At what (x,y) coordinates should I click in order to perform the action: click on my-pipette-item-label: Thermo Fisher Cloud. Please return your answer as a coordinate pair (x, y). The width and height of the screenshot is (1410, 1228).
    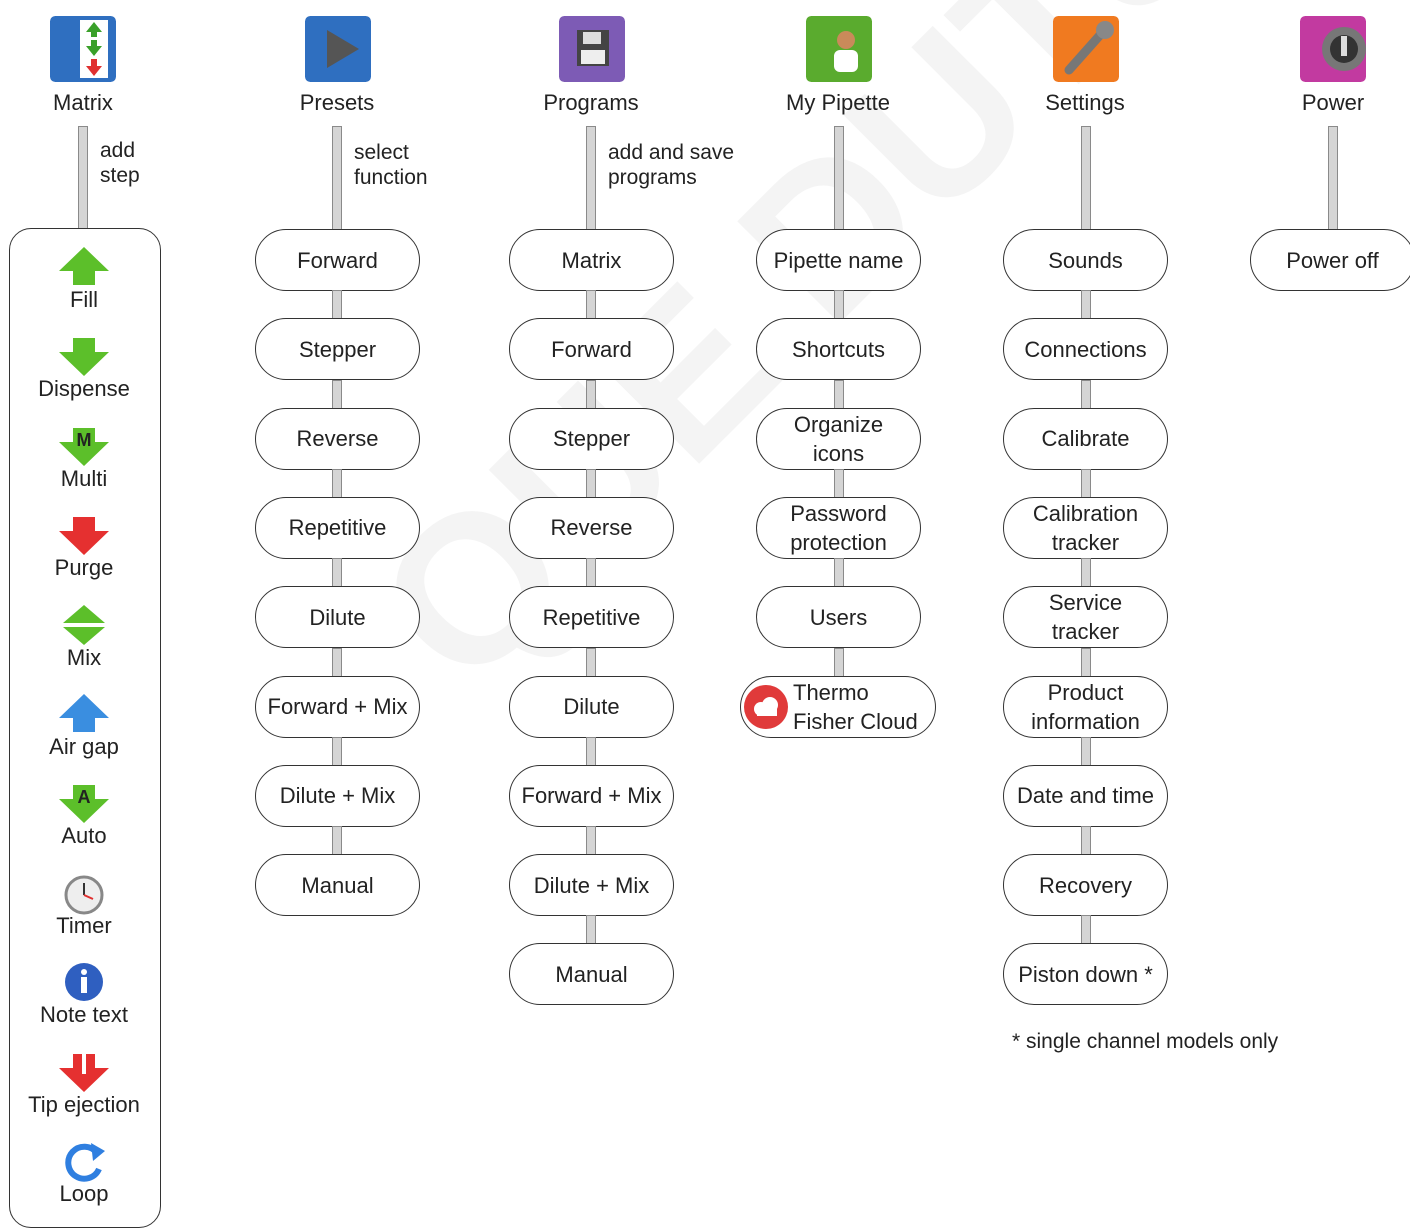
    Looking at the image, I should click on (855, 706).